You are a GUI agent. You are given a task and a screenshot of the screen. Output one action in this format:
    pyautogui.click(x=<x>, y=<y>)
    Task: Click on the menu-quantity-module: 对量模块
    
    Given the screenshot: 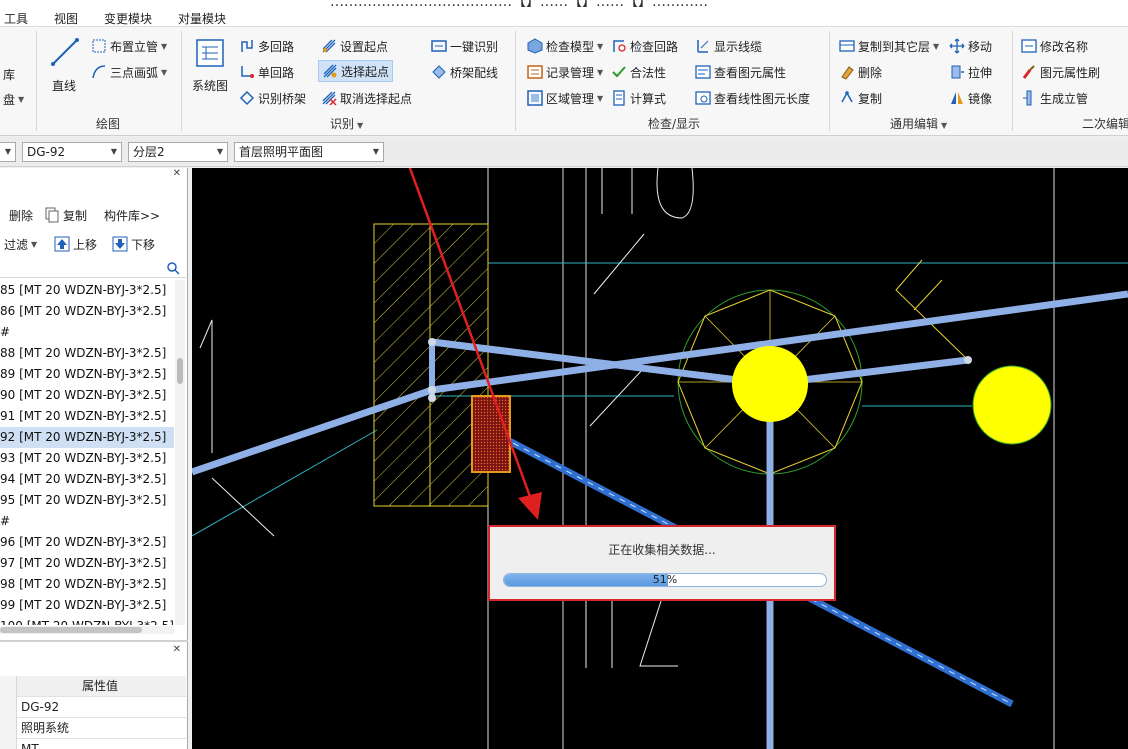 What is the action you would take?
    pyautogui.click(x=202, y=18)
    